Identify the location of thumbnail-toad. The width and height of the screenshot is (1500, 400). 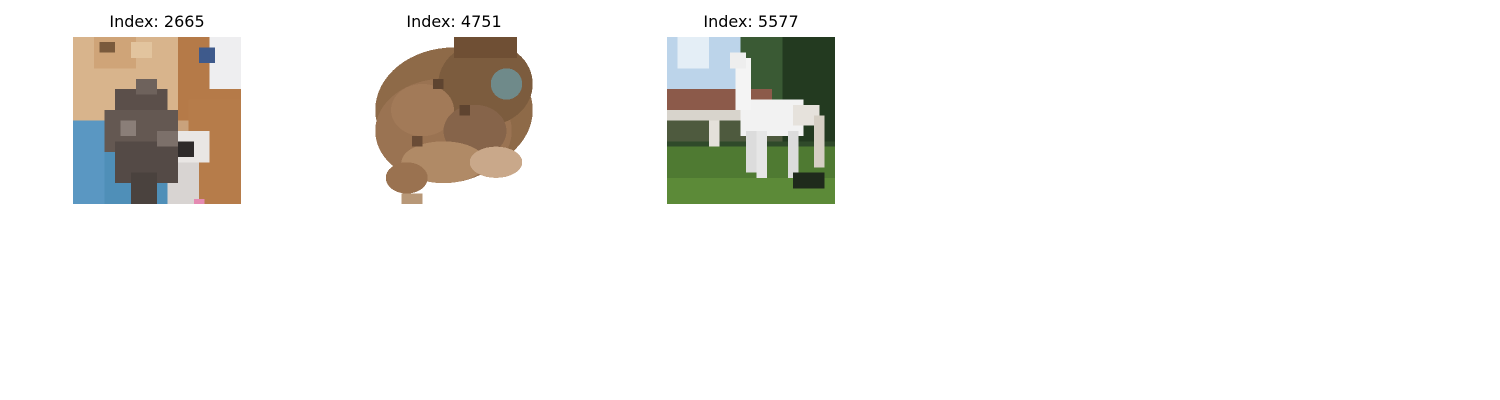
(454, 120).